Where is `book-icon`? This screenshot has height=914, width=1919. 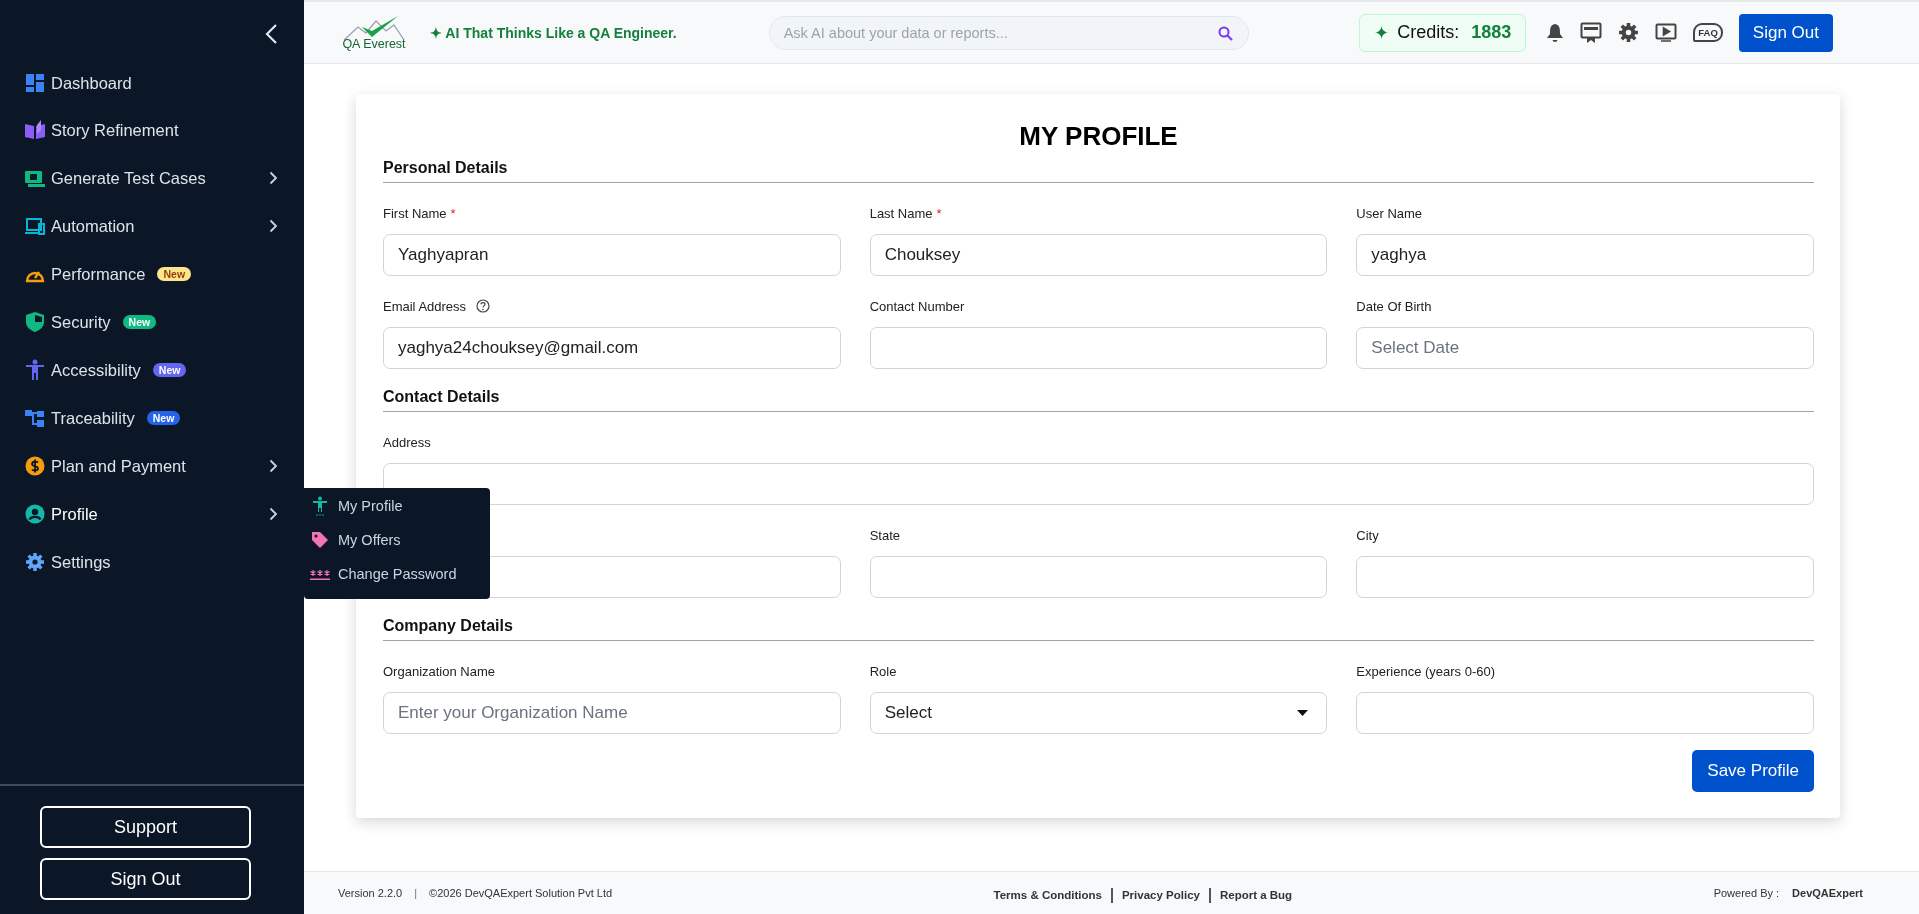 book-icon is located at coordinates (35, 130).